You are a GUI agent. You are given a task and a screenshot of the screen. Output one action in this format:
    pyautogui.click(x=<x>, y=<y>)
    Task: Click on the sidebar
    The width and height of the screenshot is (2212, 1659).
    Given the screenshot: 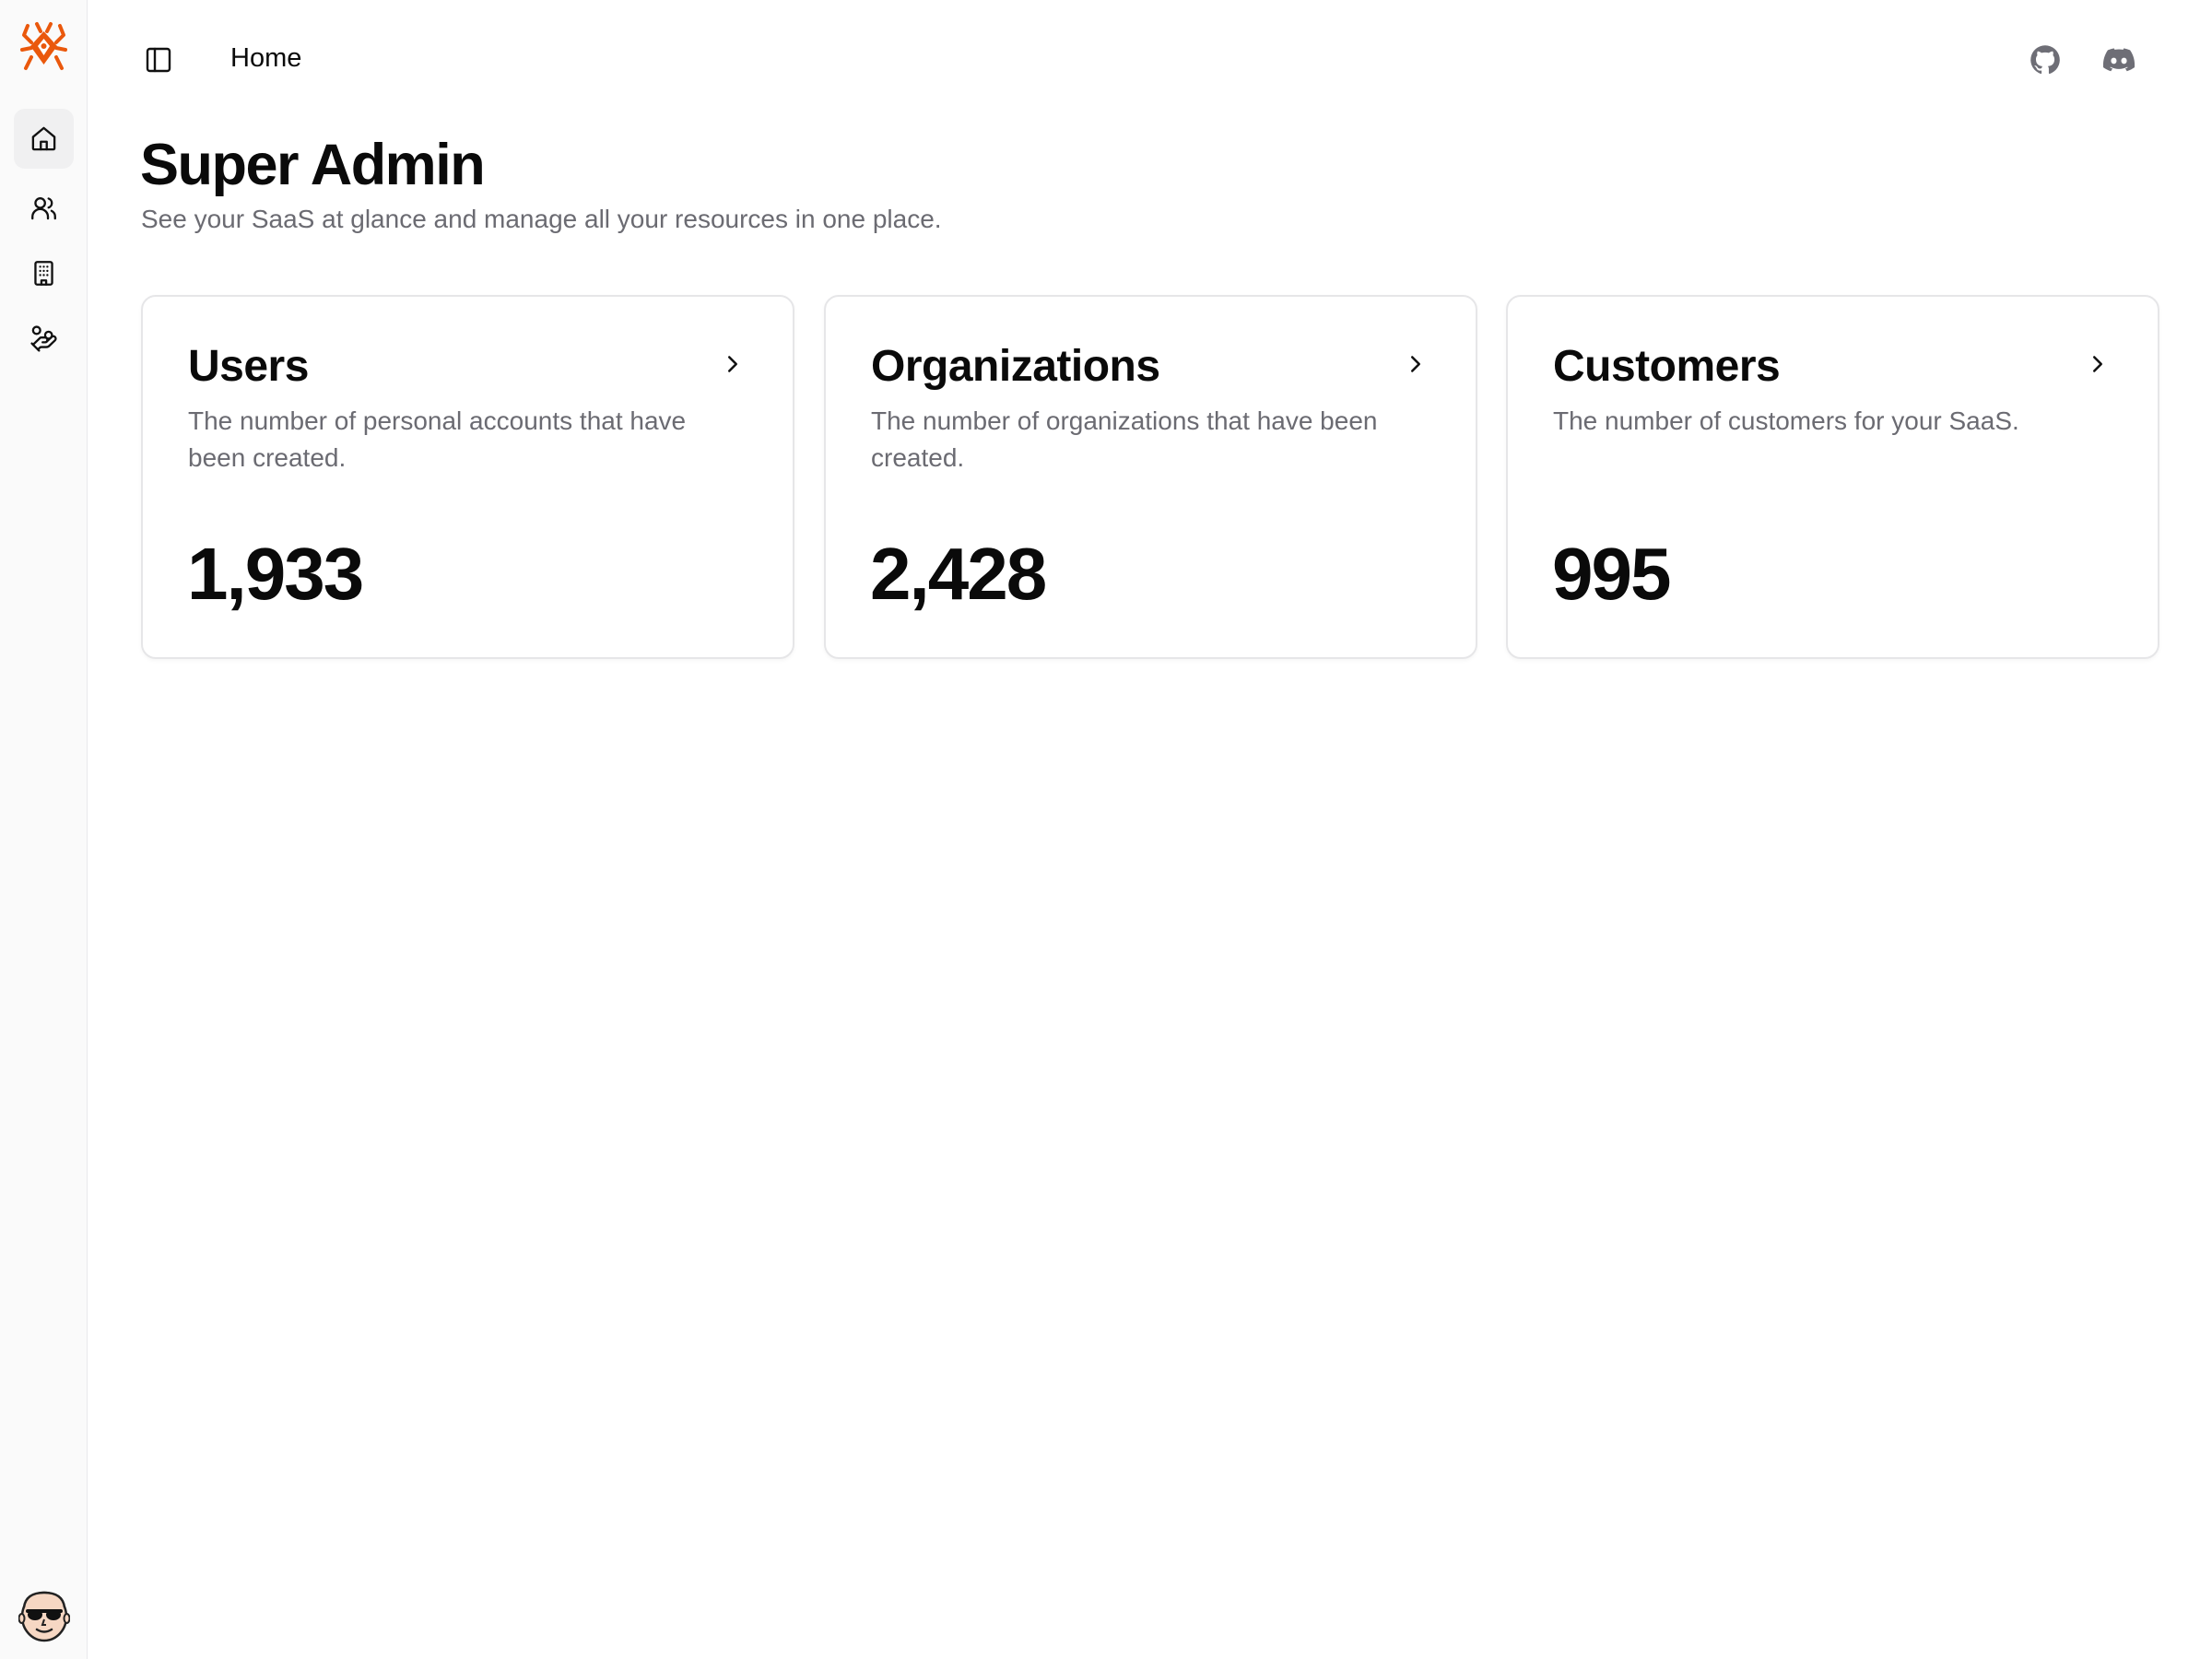 What is the action you would take?
    pyautogui.click(x=44, y=829)
    